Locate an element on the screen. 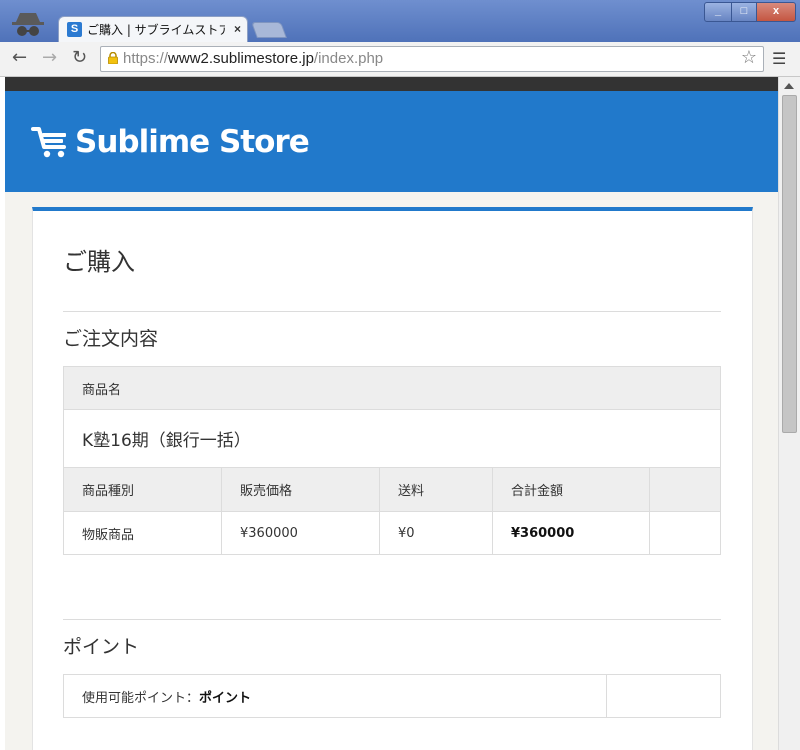  cart-icon is located at coordinates (48, 142).